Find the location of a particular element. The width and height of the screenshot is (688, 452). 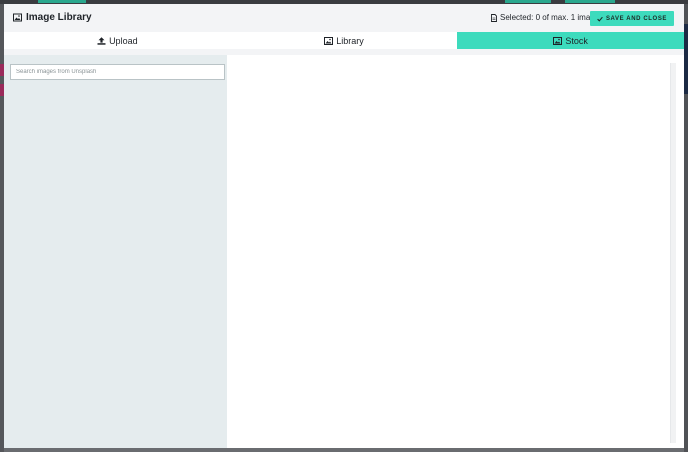

check-icon is located at coordinates (600, 19).